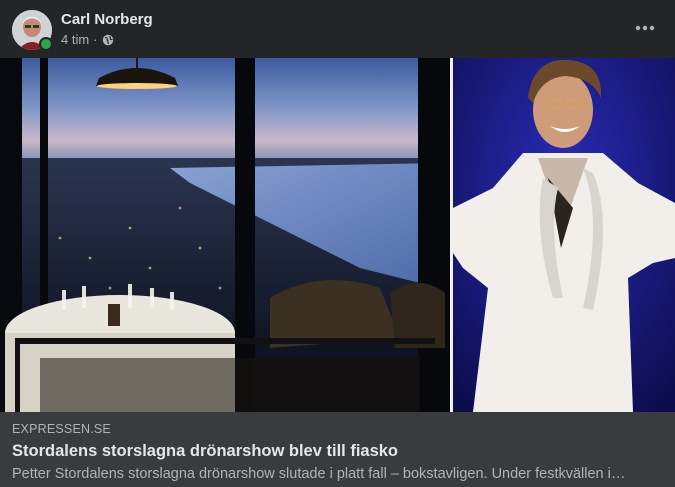 The width and height of the screenshot is (675, 487). What do you see at coordinates (75, 39) in the screenshot?
I see `post-time: 4 tim` at bounding box center [75, 39].